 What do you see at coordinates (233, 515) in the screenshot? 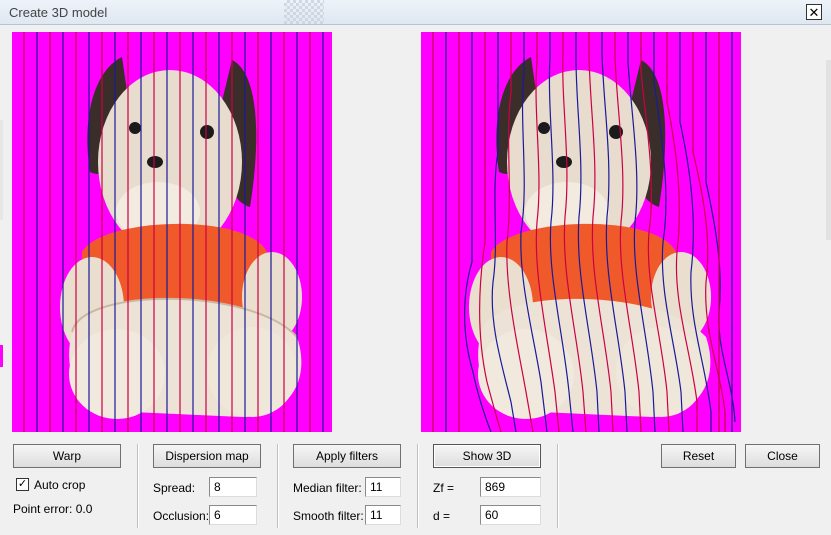
I see `occlusion-field: 6` at bounding box center [233, 515].